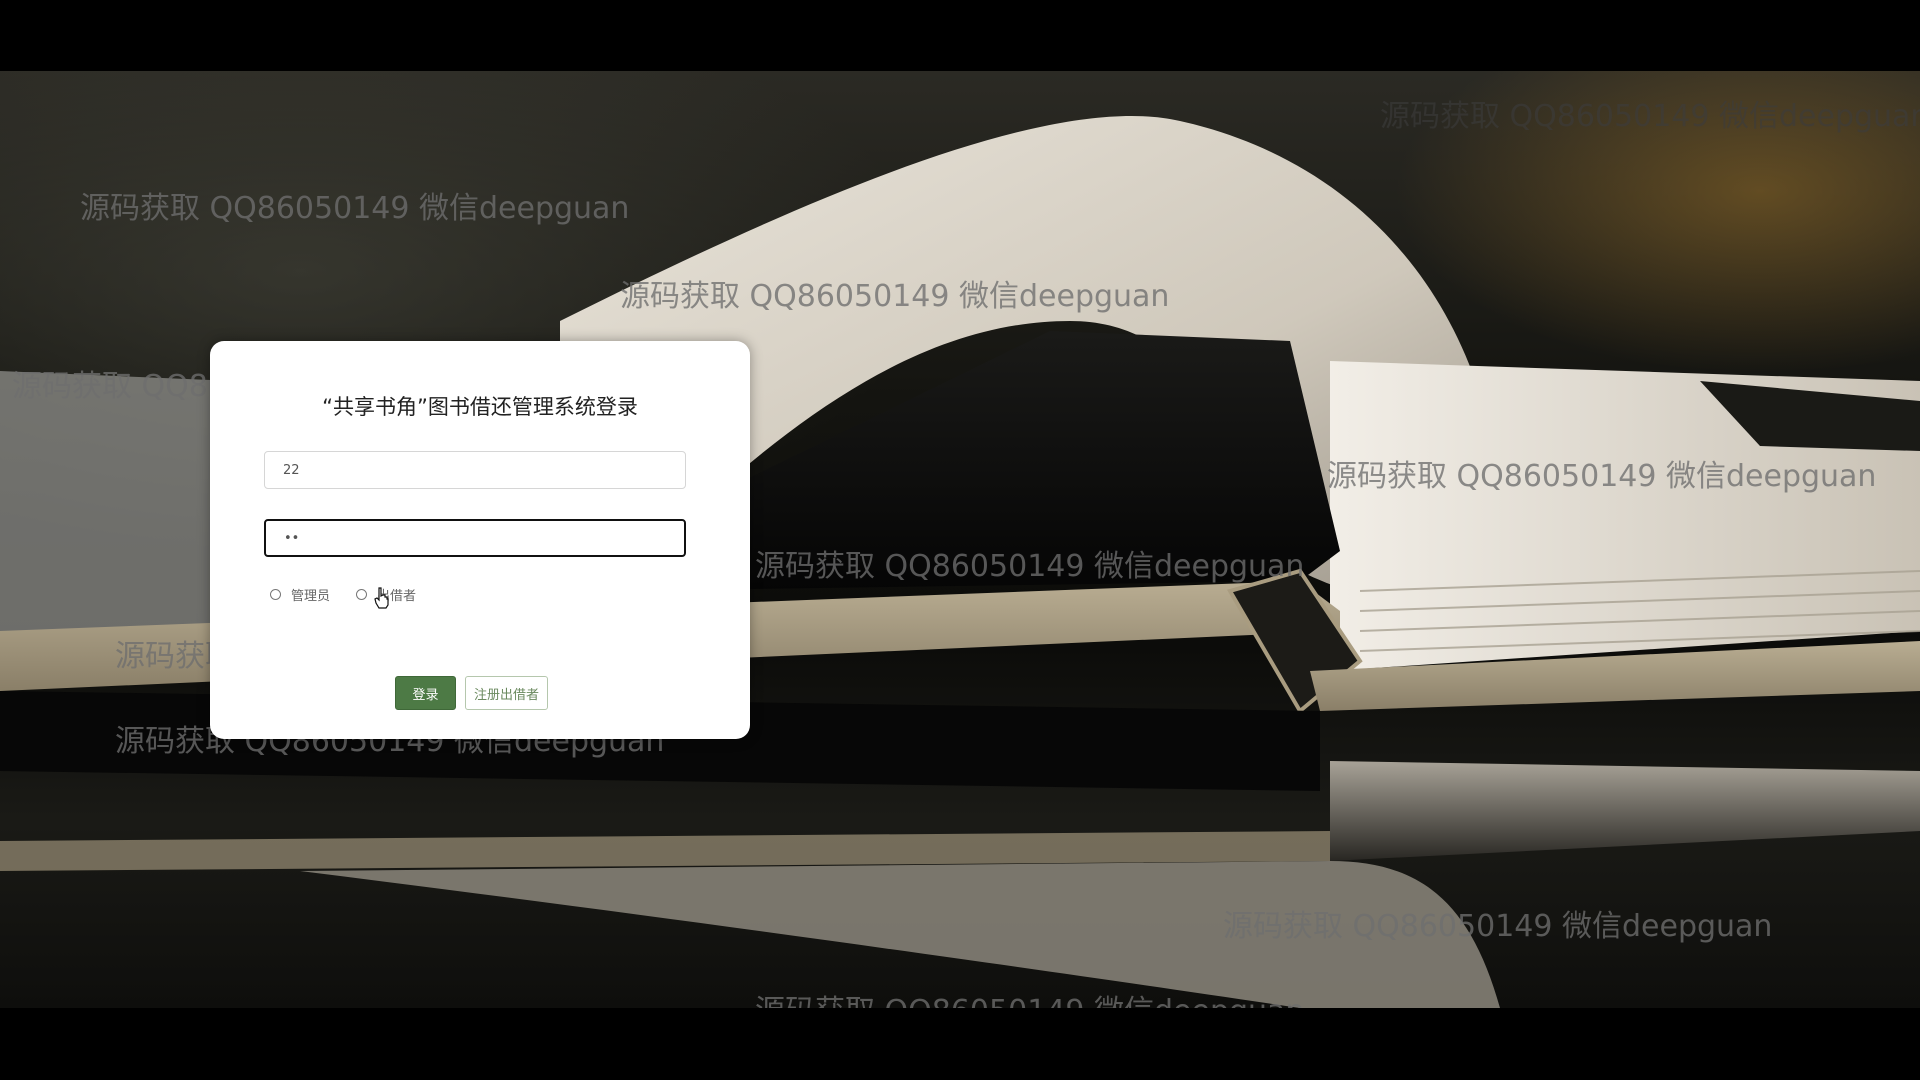  What do you see at coordinates (362, 594) in the screenshot?
I see `radio-lender` at bounding box center [362, 594].